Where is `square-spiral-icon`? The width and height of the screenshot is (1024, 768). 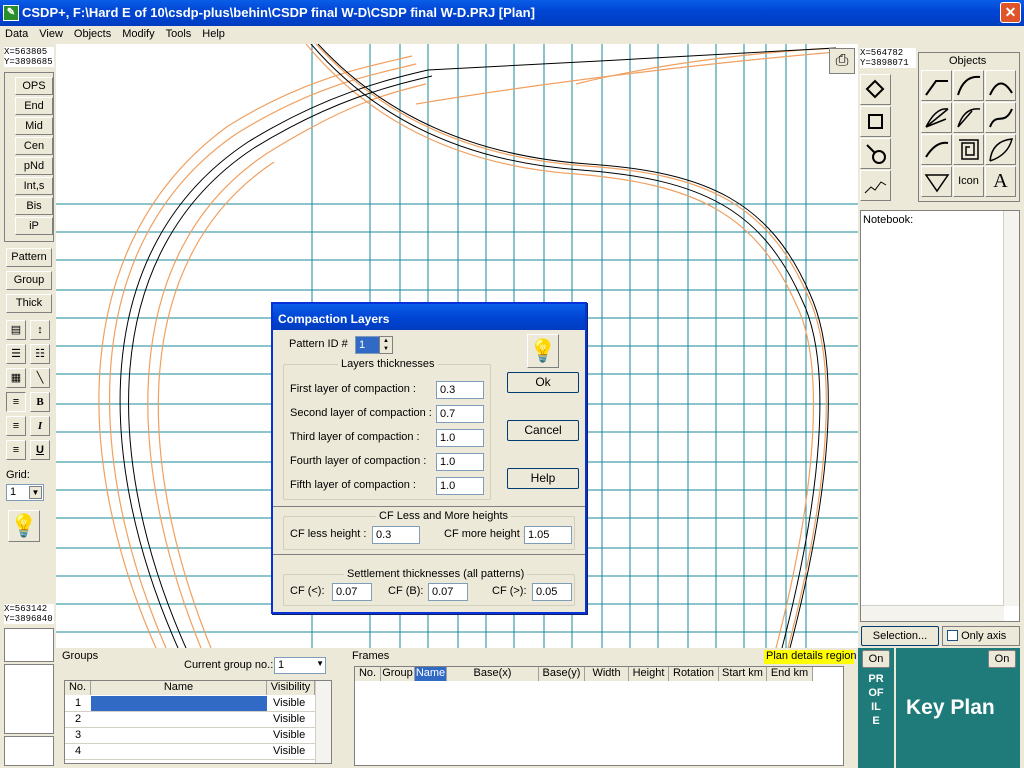 square-spiral-icon is located at coordinates (968, 149).